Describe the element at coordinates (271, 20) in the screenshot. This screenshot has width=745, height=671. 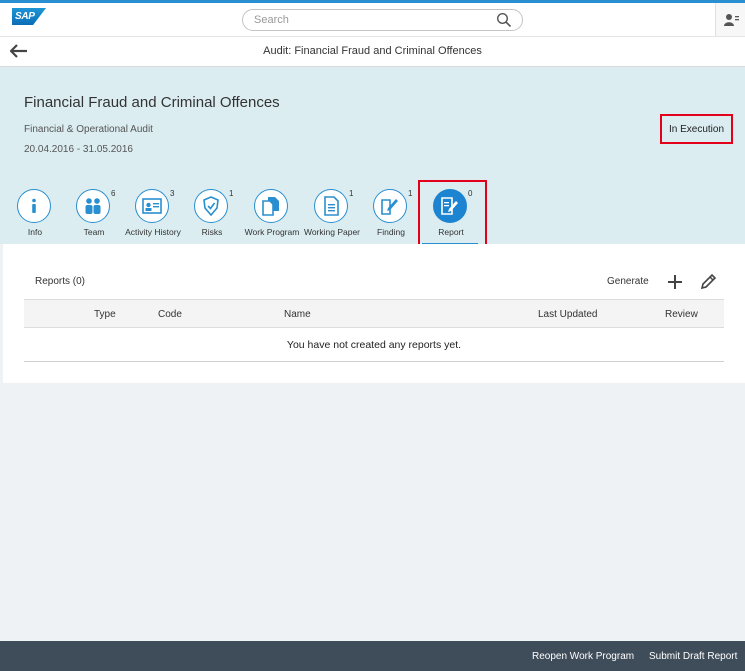
I see `search-placeholder: Search` at that location.